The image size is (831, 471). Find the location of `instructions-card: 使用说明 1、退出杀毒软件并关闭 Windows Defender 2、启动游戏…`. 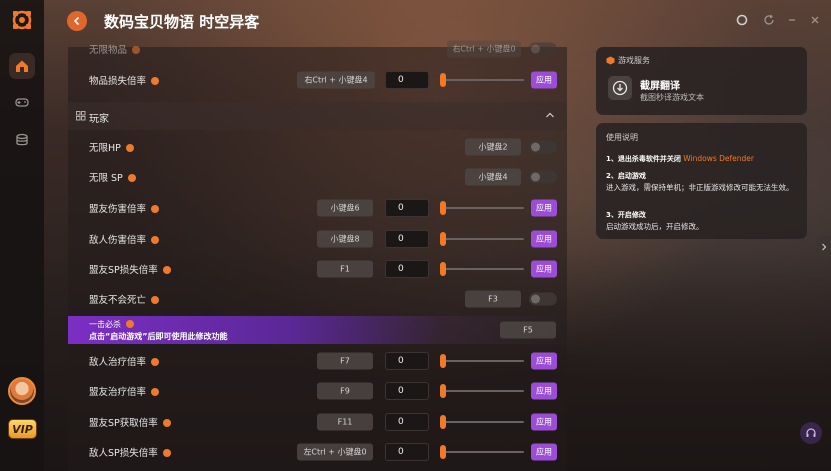

instructions-card: 使用说明 1、退出杀毒软件并关闭 Windows Defender 2、启动游戏… is located at coordinates (701, 181).